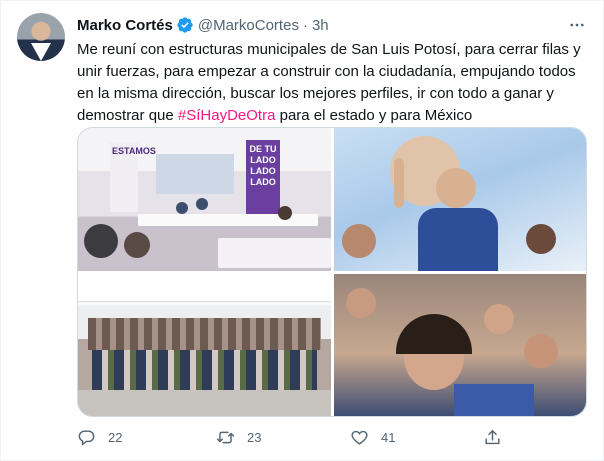  I want to click on reply-icon, so click(86, 437).